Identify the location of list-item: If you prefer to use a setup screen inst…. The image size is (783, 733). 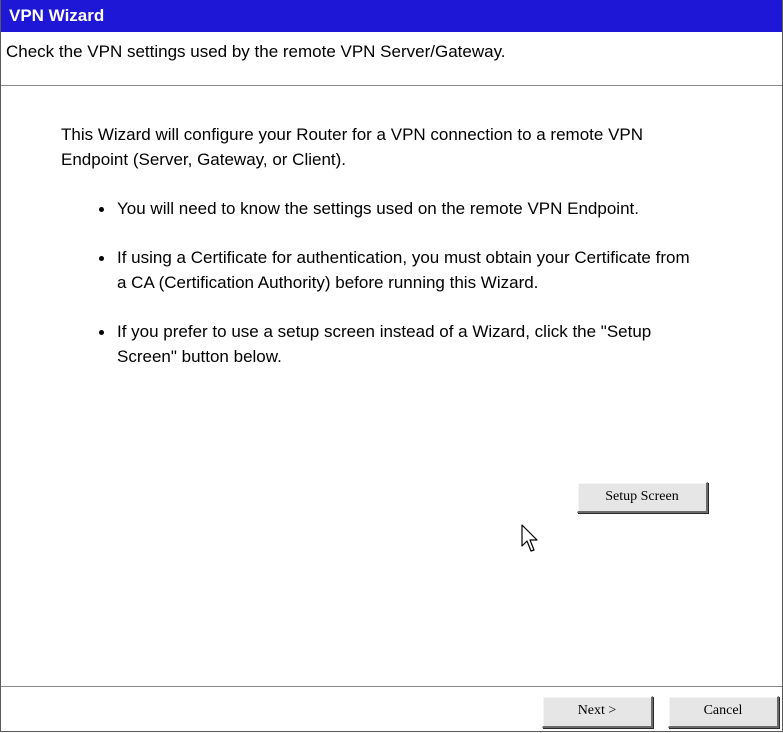
(397, 344).